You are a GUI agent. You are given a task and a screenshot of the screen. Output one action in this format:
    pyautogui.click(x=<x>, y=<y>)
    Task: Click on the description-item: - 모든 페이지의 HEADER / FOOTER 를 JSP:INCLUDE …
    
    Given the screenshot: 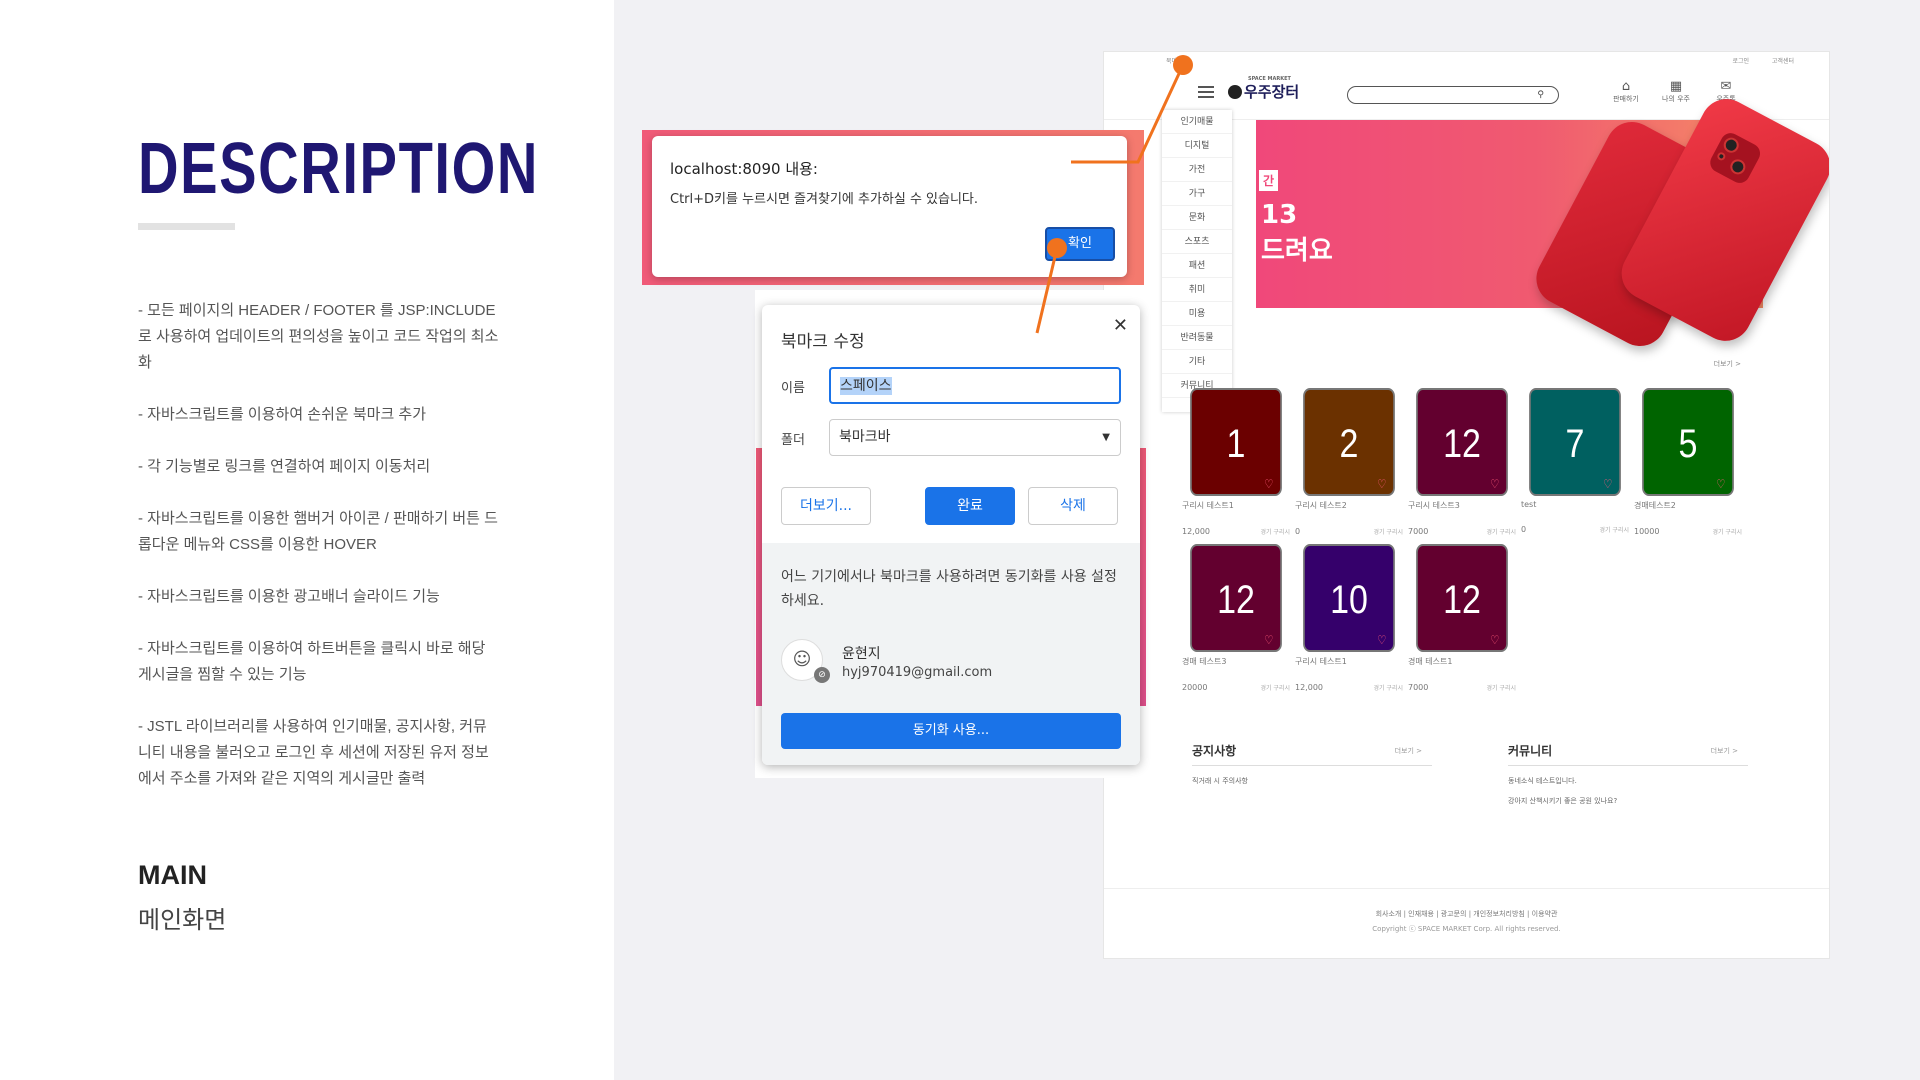 What is the action you would take?
    pyautogui.click(x=318, y=336)
    